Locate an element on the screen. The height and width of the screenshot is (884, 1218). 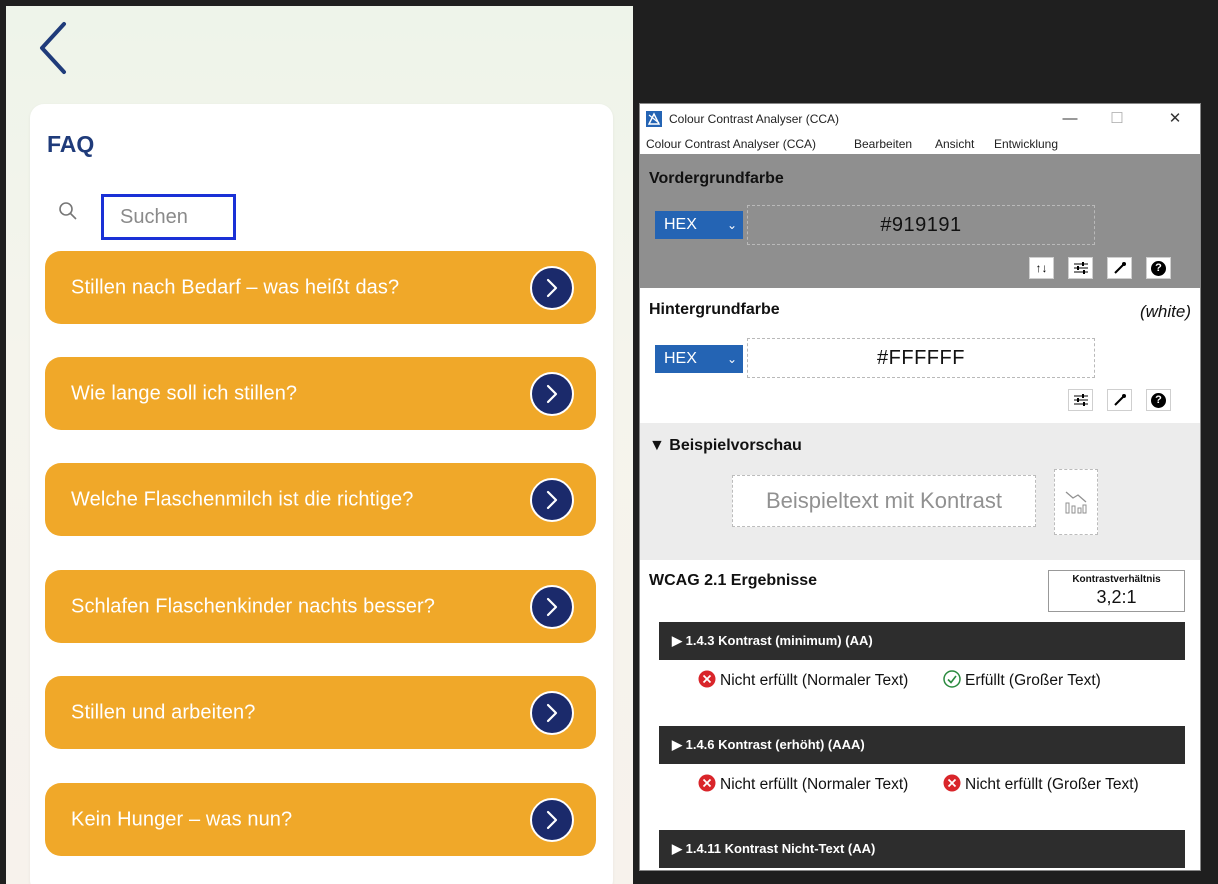
foreground-format-select: HEX ⌄ is located at coordinates (699, 225).